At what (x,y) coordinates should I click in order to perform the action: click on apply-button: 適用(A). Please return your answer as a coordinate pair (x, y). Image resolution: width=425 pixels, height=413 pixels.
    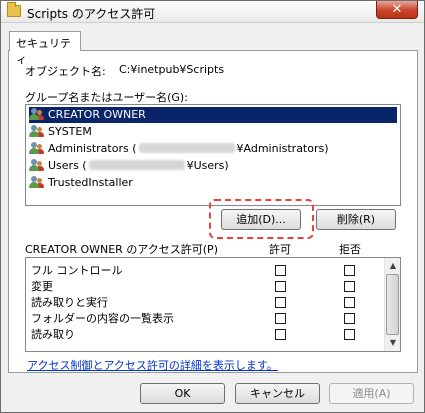
    Looking at the image, I should click on (371, 393).